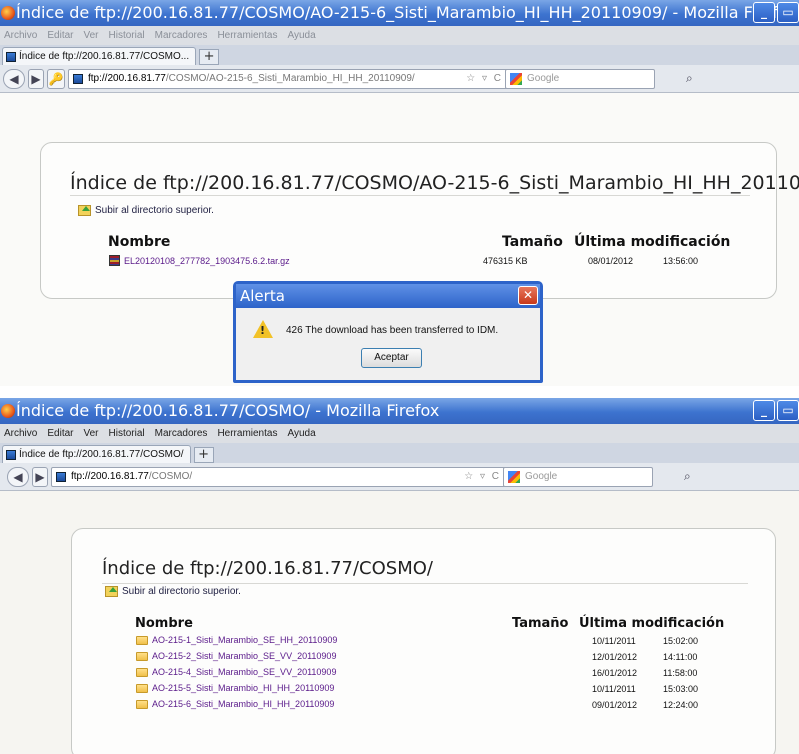 Image resolution: width=799 pixels, height=754 pixels. Describe the element at coordinates (776, 410) in the screenshot. I see `window-controls: _ ▭` at that location.